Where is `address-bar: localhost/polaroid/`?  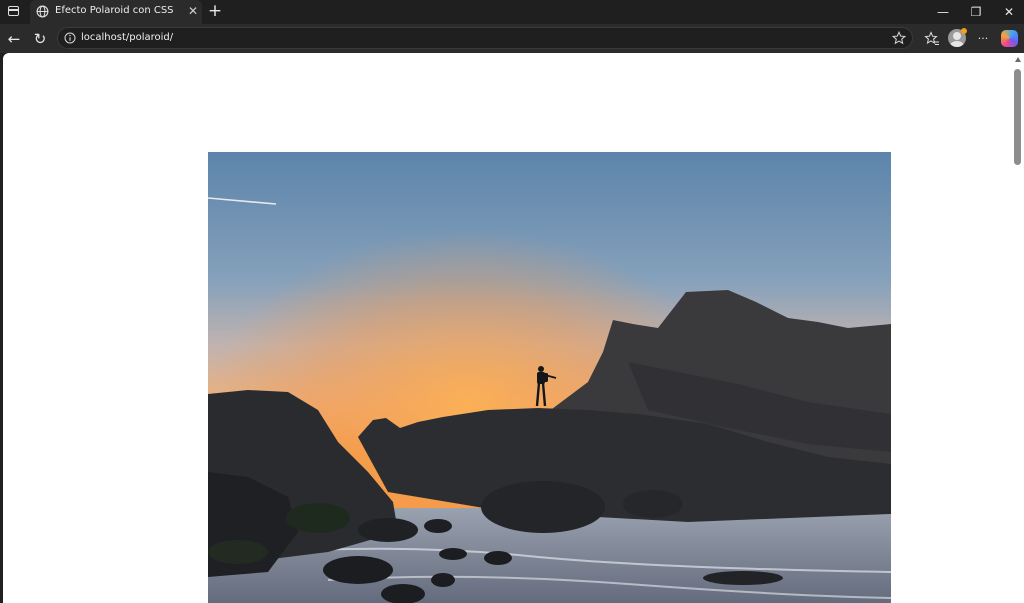
address-bar: localhost/polaroid/ is located at coordinates (485, 38).